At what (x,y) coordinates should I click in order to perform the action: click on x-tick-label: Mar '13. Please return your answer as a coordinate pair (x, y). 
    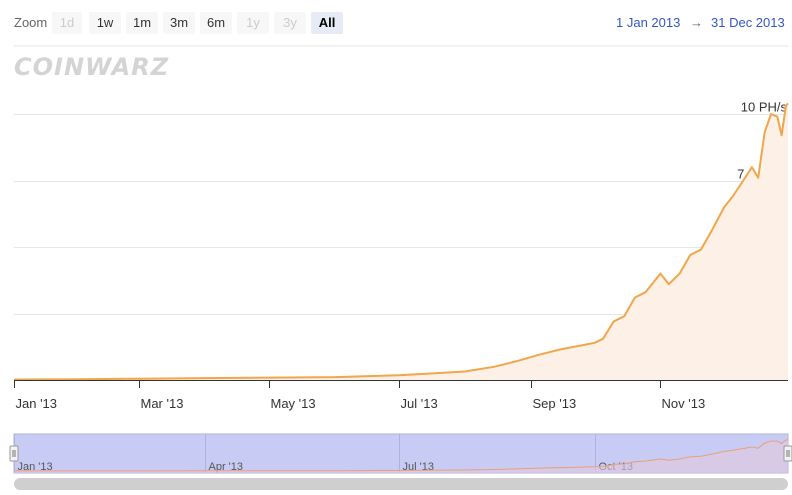
    Looking at the image, I should click on (162, 403).